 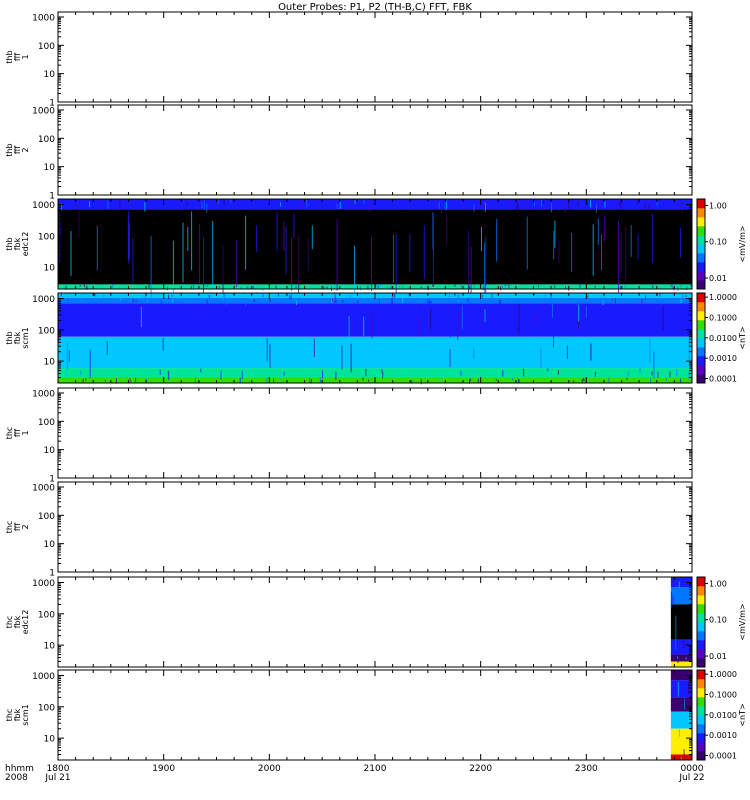 I want to click on y-axis-title: thc fbk scm1, so click(x=17, y=714).